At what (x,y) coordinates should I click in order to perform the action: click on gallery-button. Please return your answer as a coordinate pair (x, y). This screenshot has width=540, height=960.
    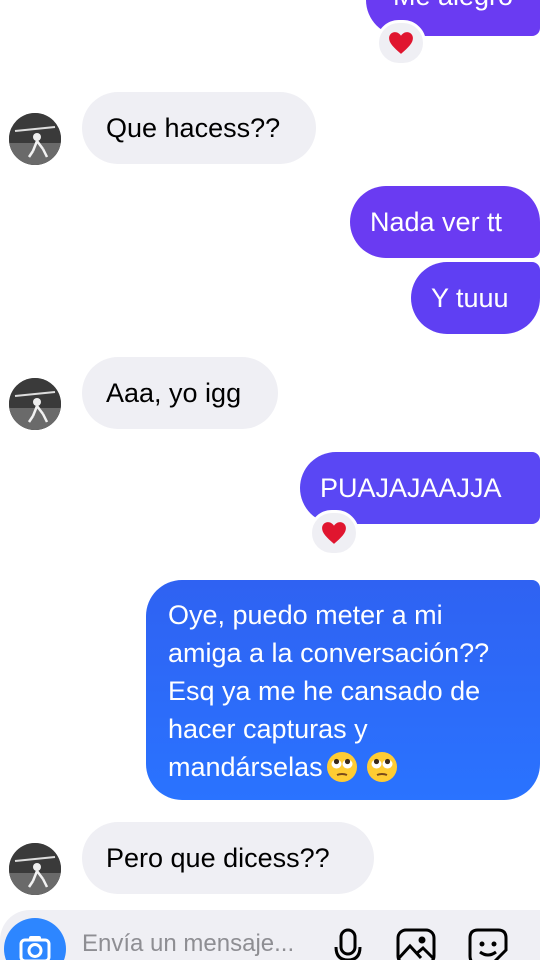
    Looking at the image, I should click on (416, 944).